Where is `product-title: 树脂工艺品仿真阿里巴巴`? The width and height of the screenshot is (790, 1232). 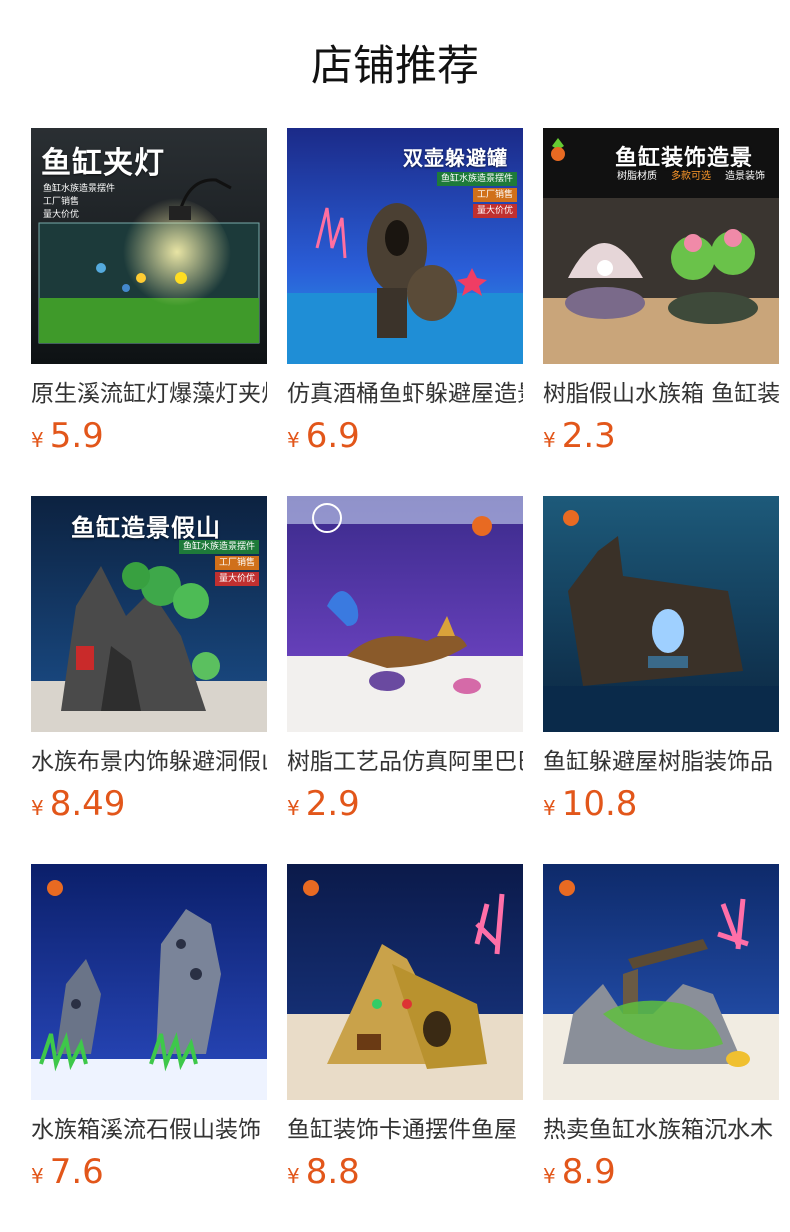 product-title: 树脂工艺品仿真阿里巴巴 is located at coordinates (405, 762).